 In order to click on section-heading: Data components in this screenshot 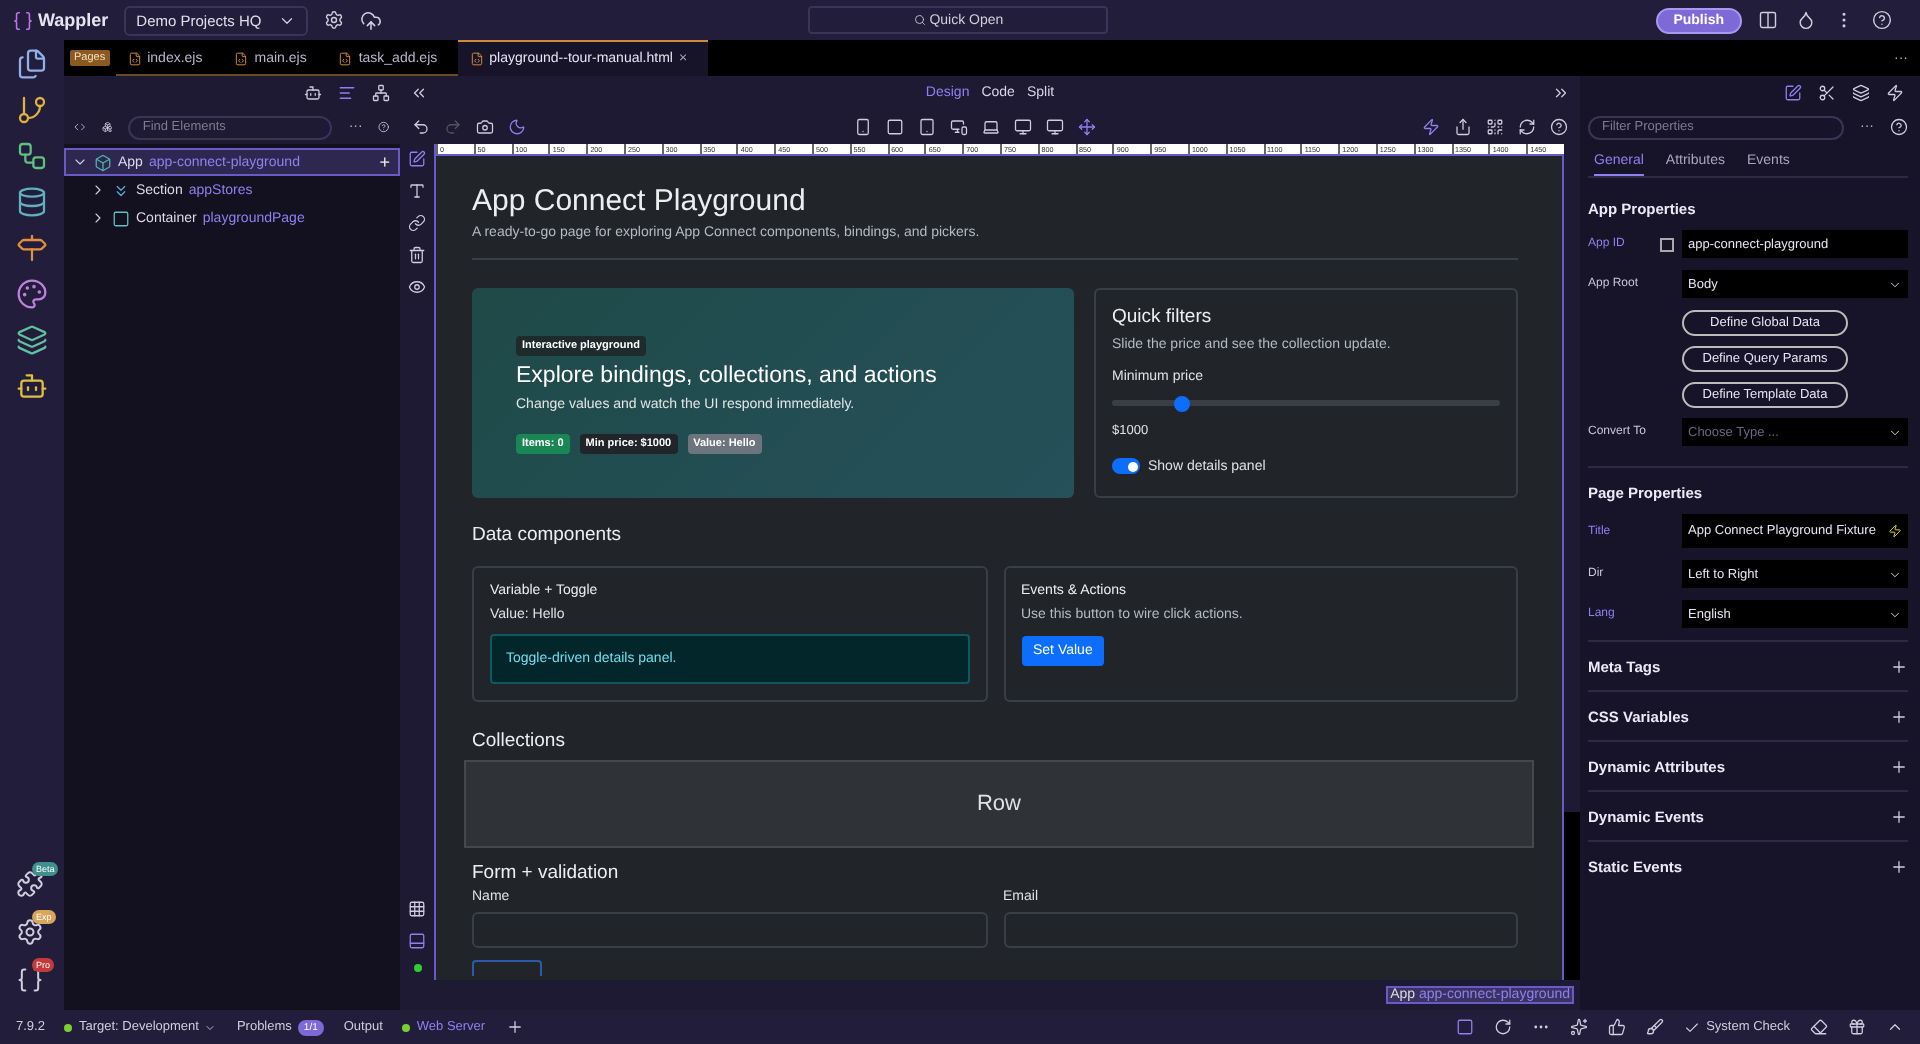, I will do `click(547, 535)`.